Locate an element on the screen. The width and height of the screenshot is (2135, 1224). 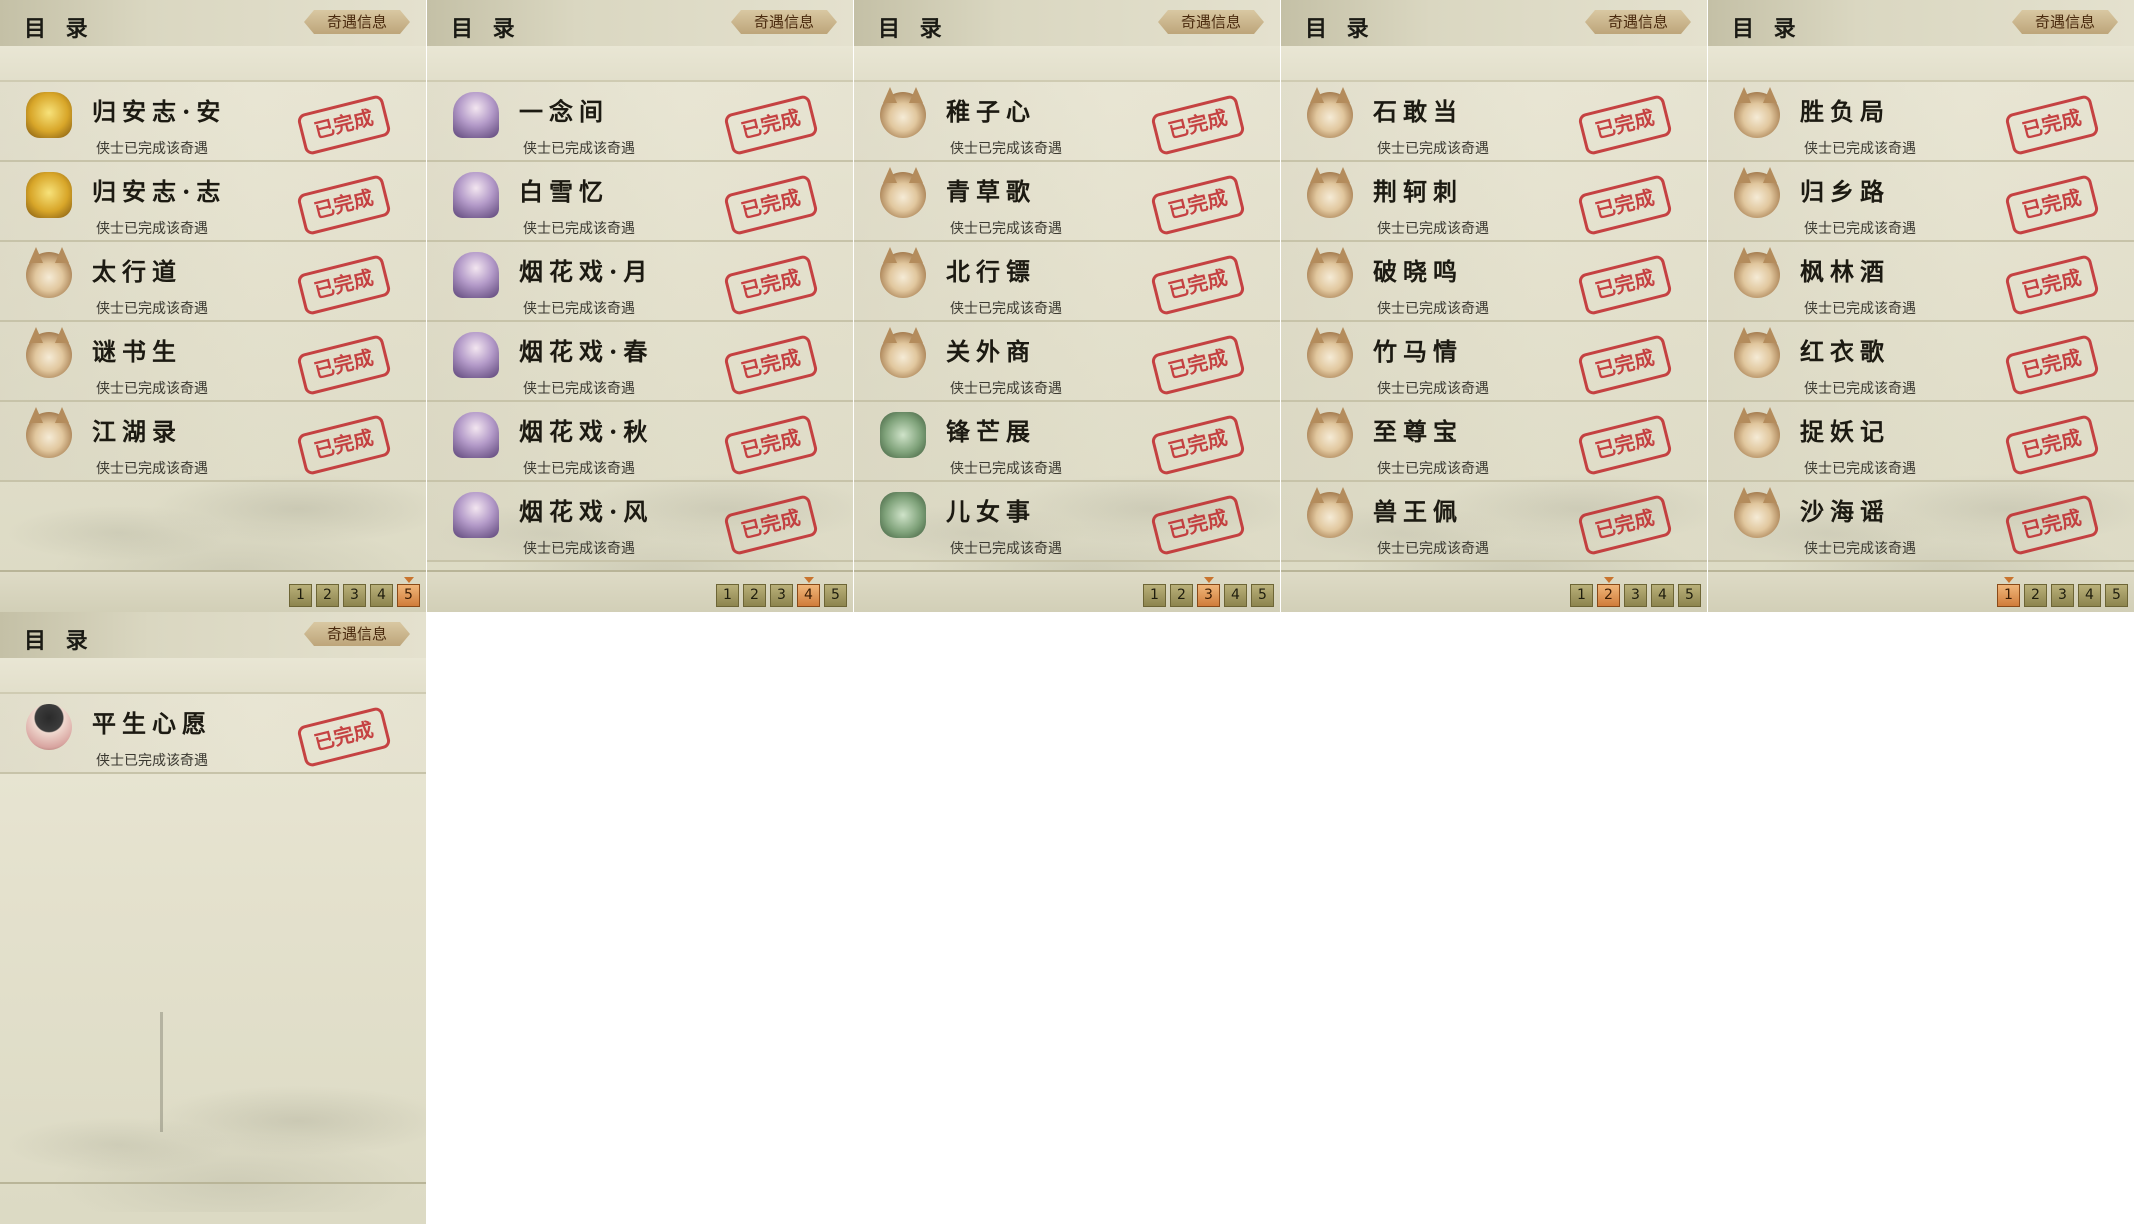
adventure-name: 破晓鸣 is located at coordinates (1418, 271).